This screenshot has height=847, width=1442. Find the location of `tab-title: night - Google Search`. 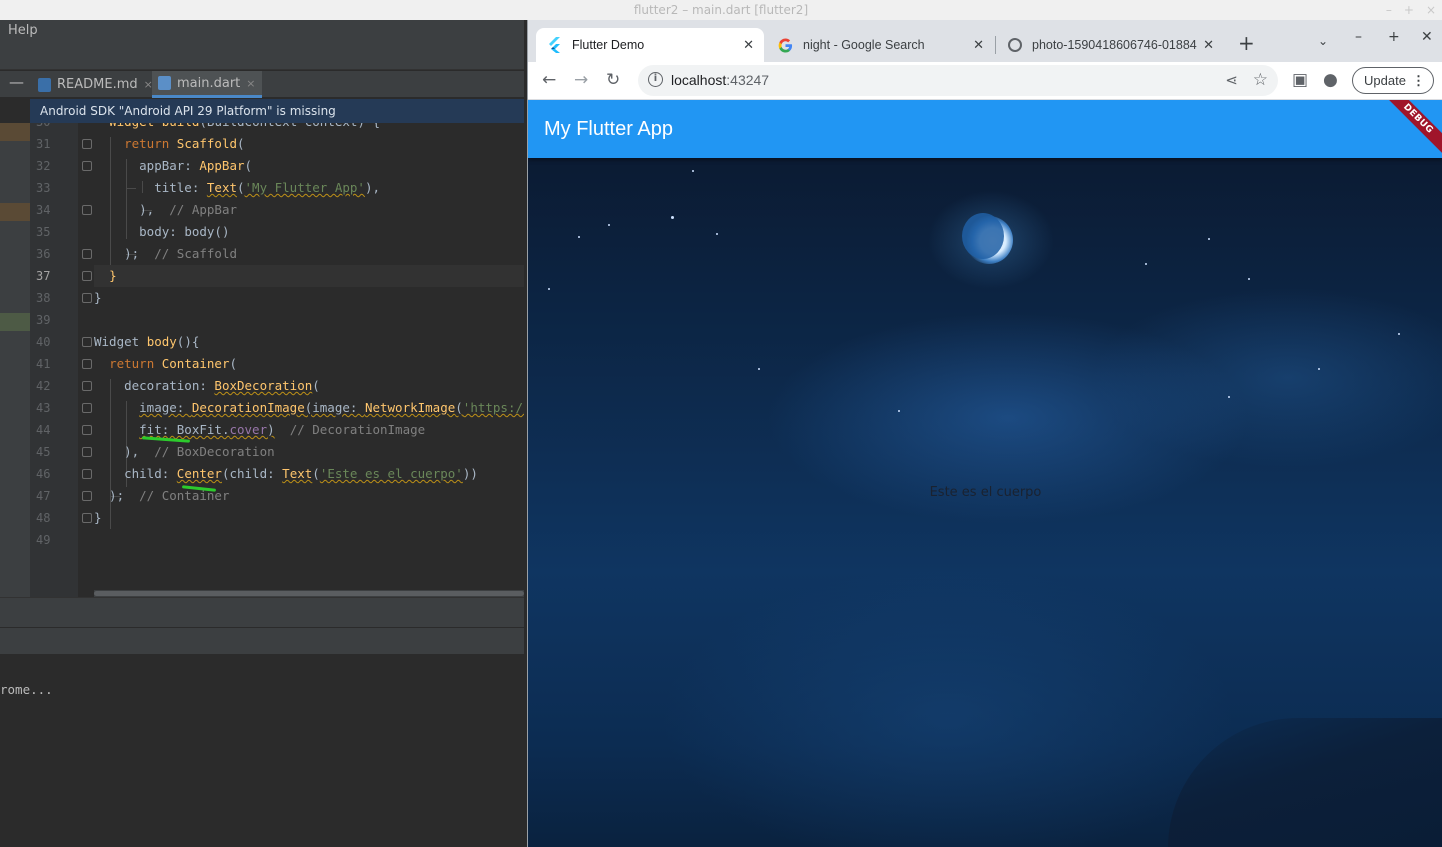

tab-title: night - Google Search is located at coordinates (864, 45).